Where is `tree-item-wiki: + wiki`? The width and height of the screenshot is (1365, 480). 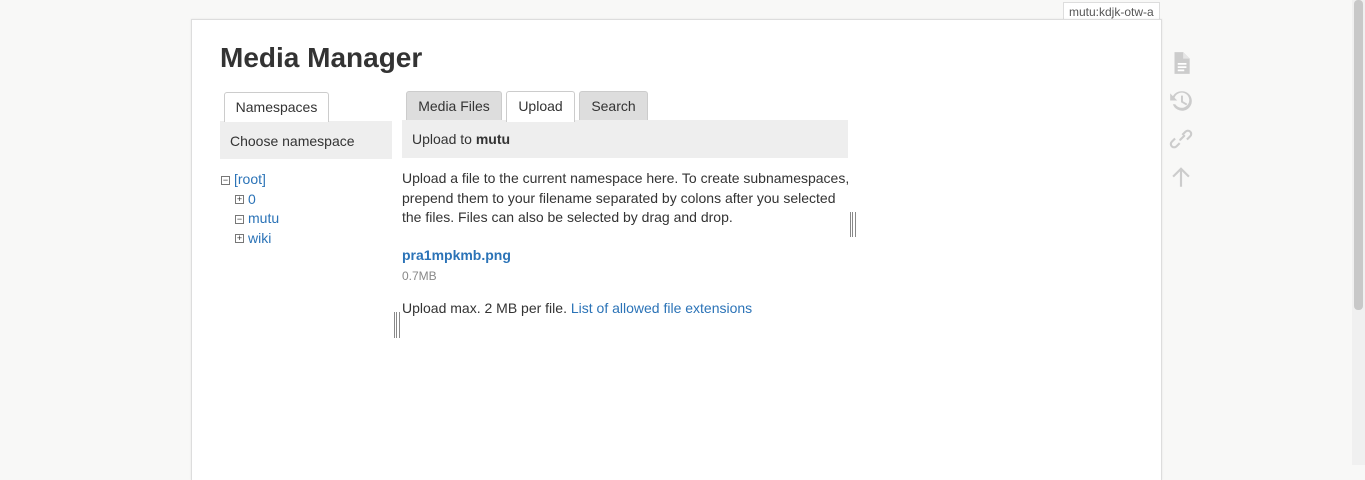 tree-item-wiki: + wiki is located at coordinates (250, 239).